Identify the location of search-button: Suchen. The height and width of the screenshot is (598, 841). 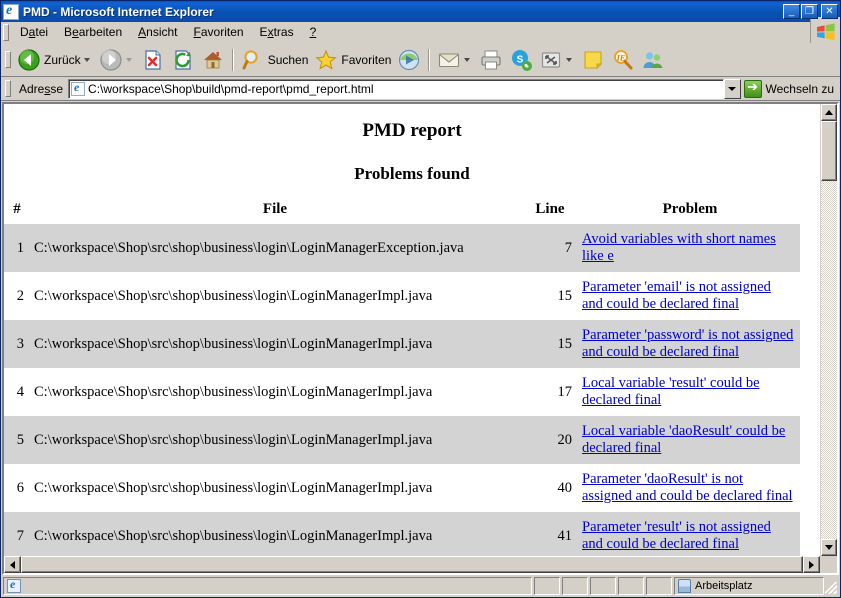
(275, 60).